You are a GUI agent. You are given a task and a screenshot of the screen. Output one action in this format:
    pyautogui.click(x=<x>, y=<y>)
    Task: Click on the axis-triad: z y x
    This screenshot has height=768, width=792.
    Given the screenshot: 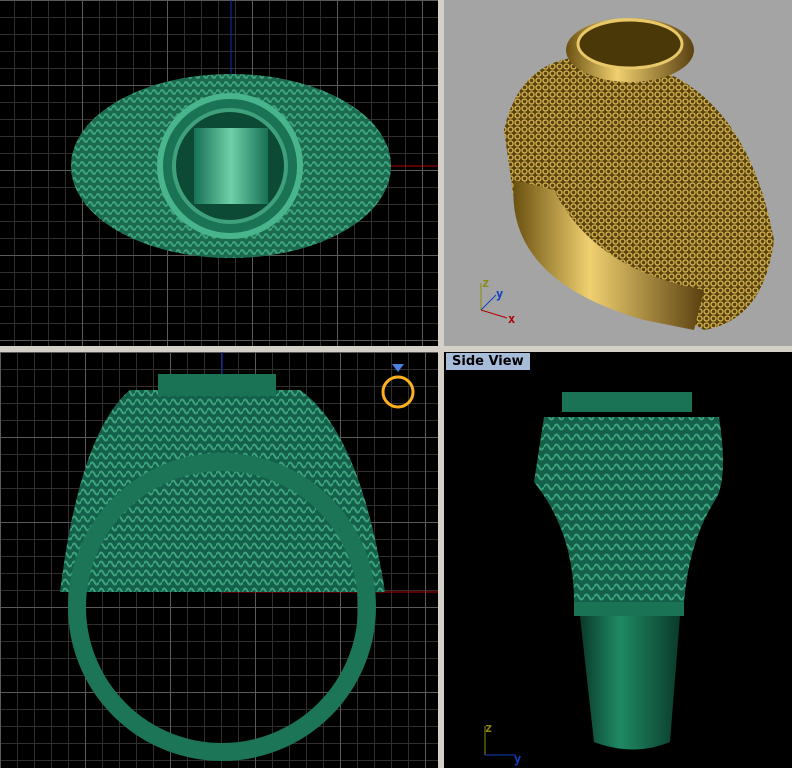 What is the action you would take?
    pyautogui.click(x=497, y=301)
    